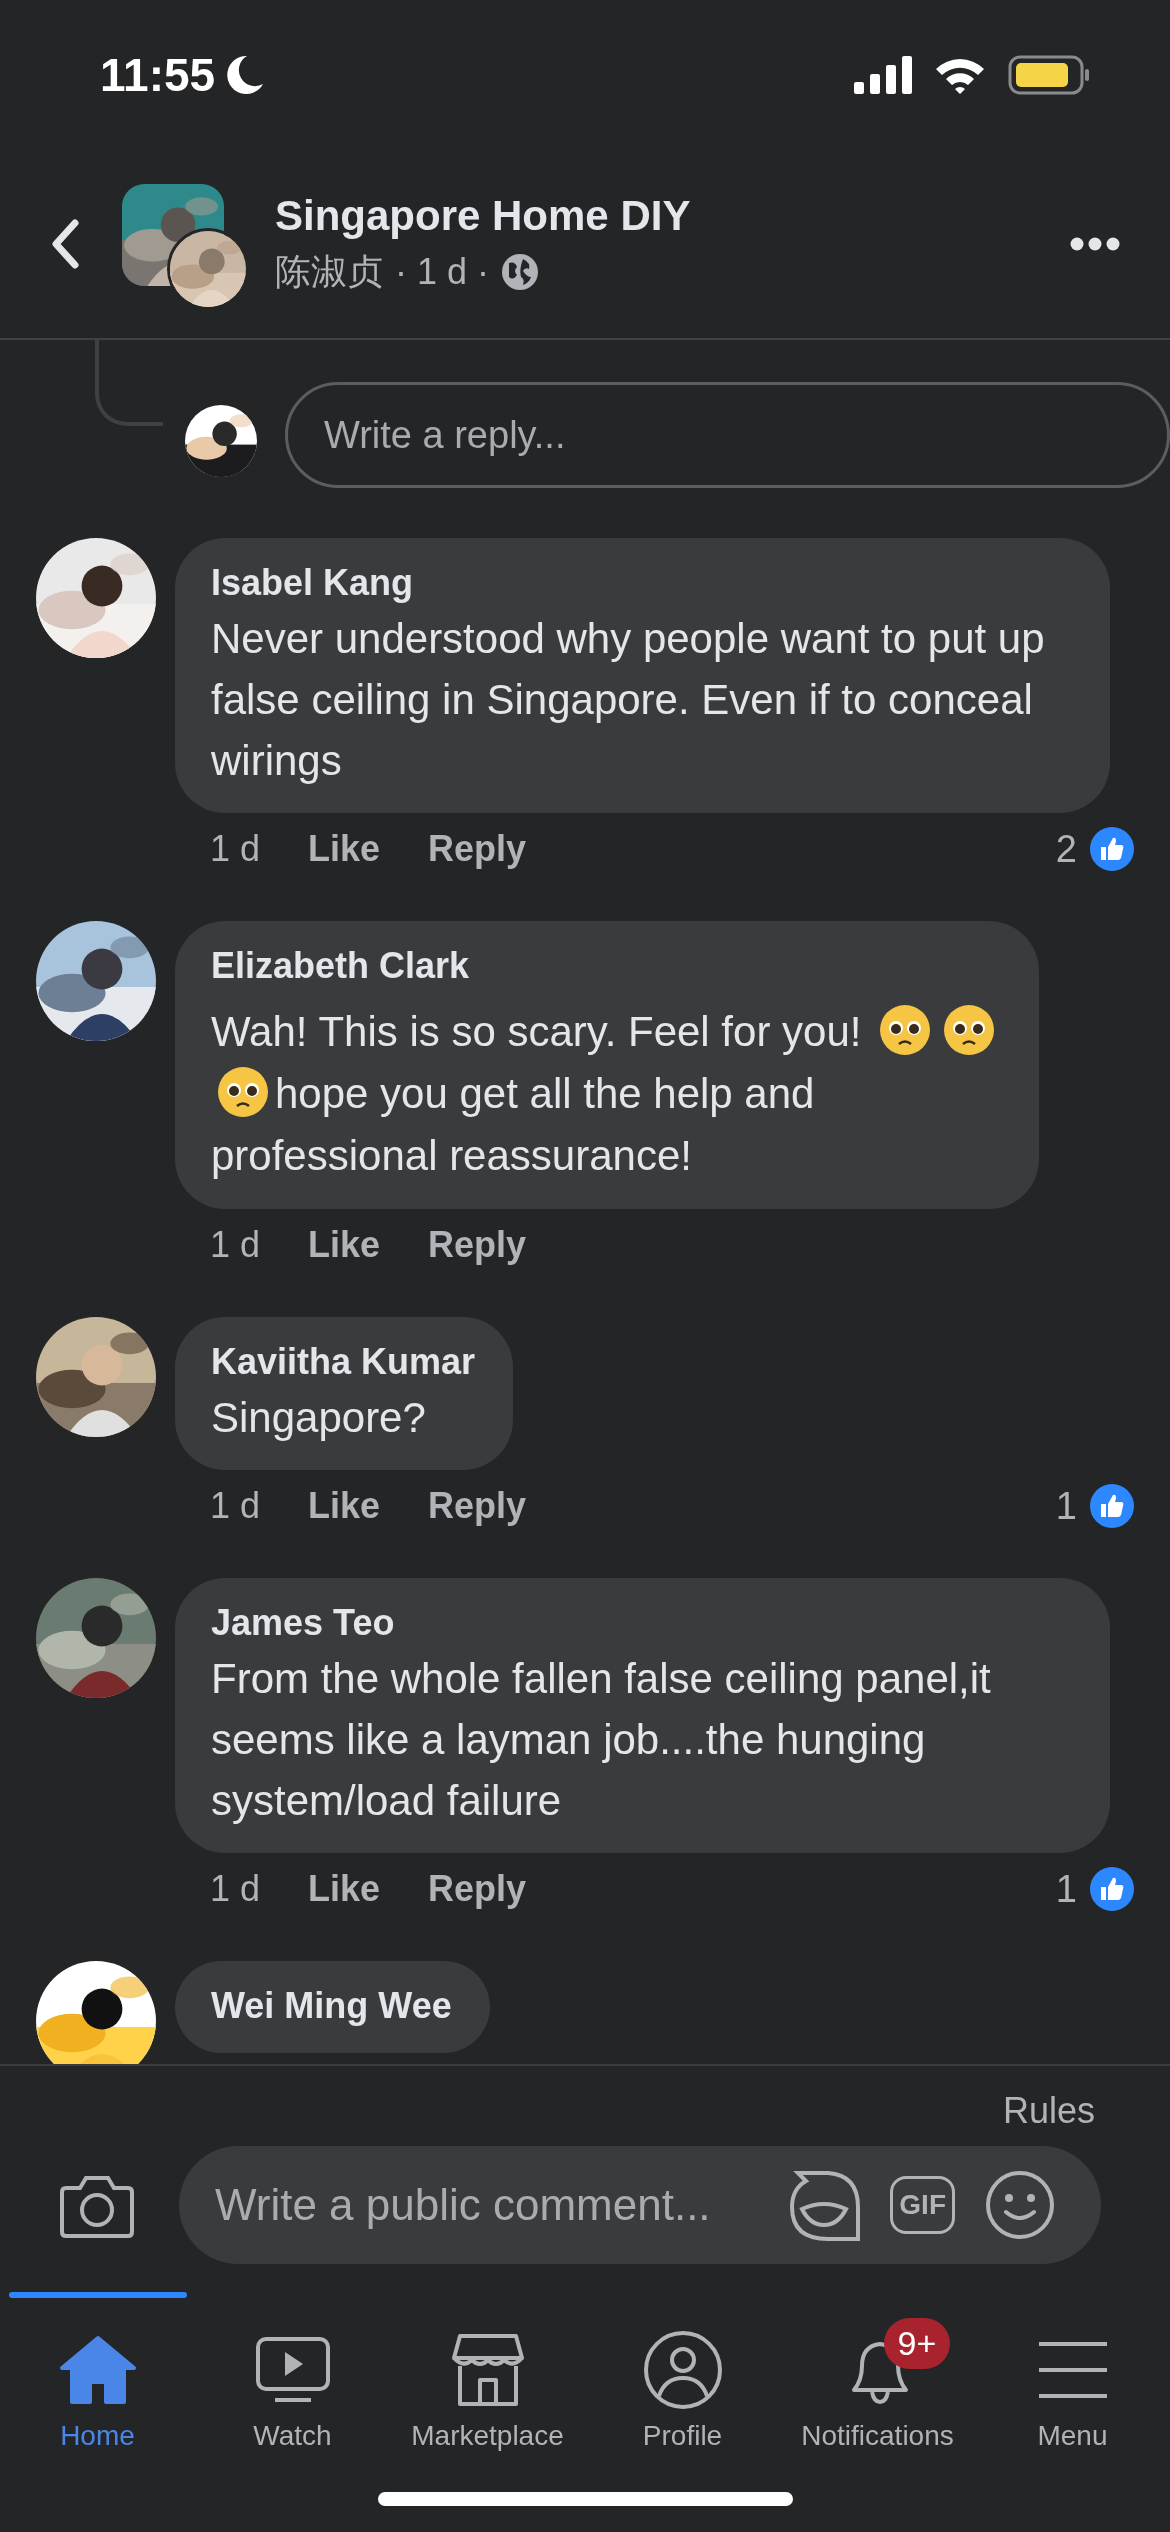 The image size is (1170, 2532). What do you see at coordinates (824, 2205) in the screenshot?
I see `sticker-icon` at bounding box center [824, 2205].